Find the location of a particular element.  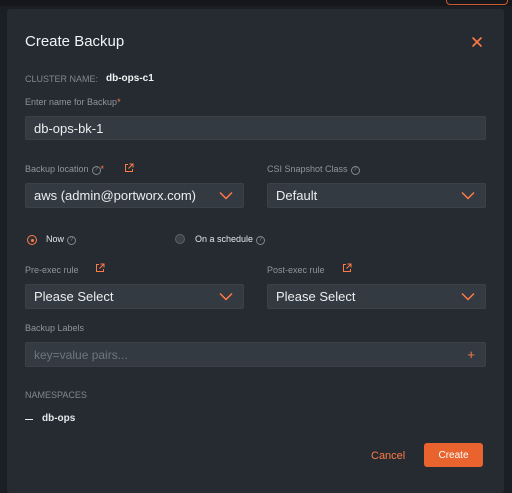

backup-location-select: aws (admin@portworx.com) is located at coordinates (134, 195).